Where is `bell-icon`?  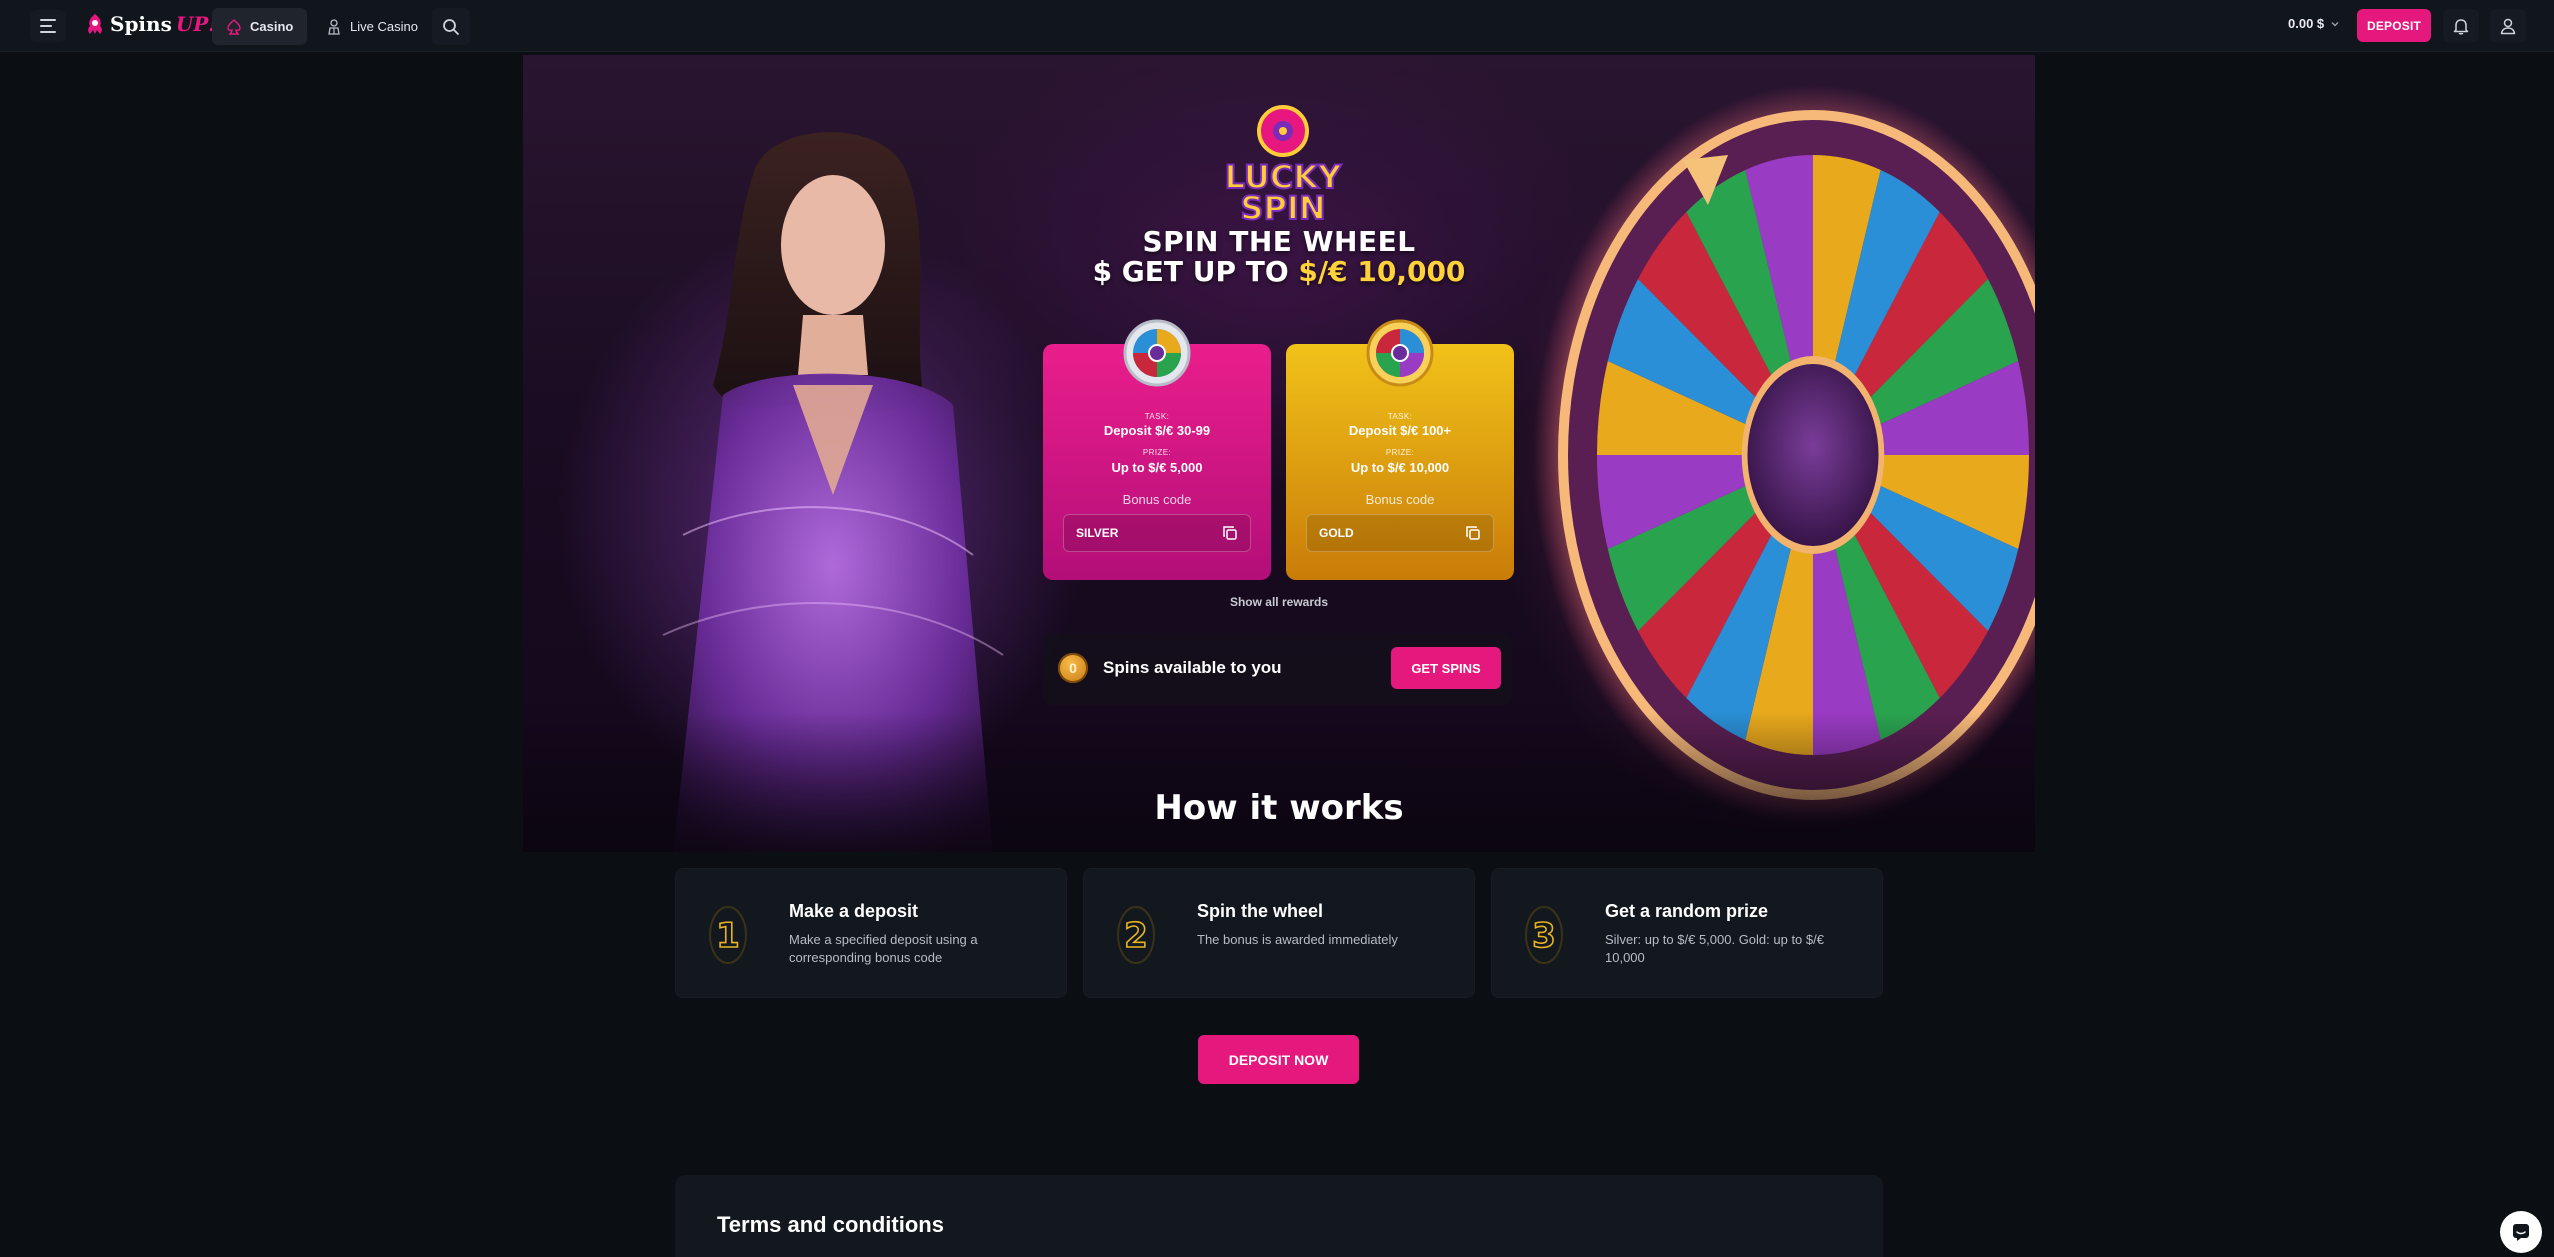 bell-icon is located at coordinates (2461, 26).